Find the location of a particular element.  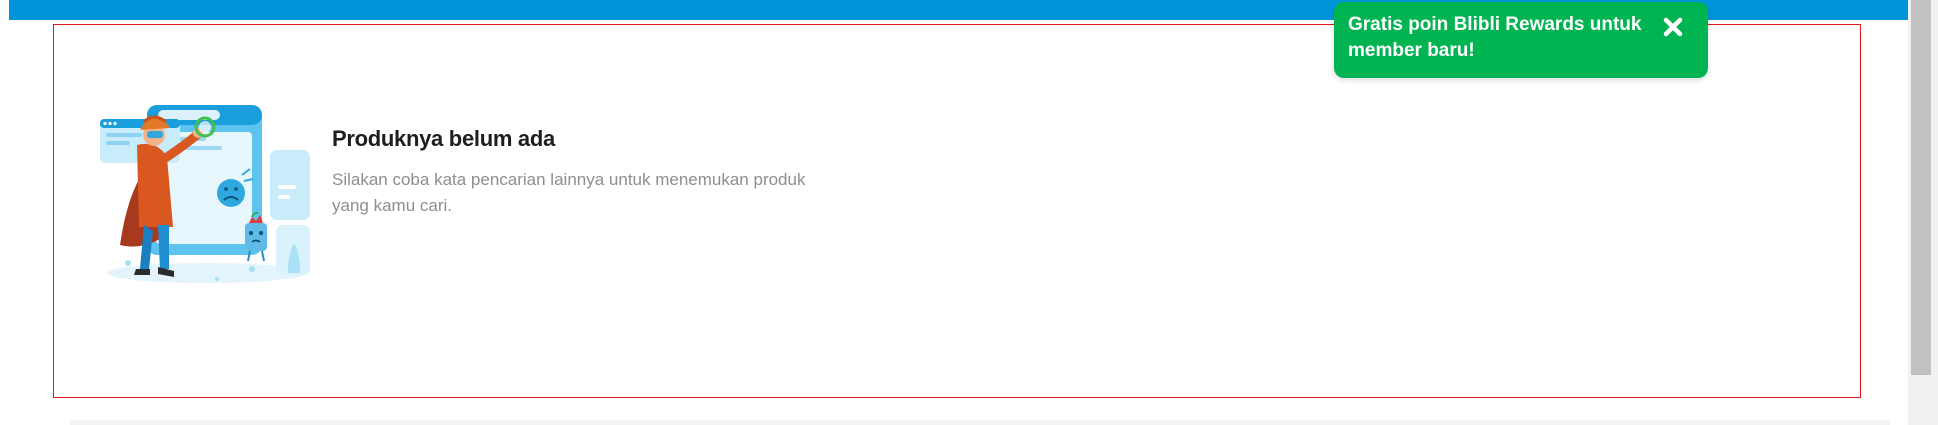

page-scrollbar is located at coordinates (1923, 212).